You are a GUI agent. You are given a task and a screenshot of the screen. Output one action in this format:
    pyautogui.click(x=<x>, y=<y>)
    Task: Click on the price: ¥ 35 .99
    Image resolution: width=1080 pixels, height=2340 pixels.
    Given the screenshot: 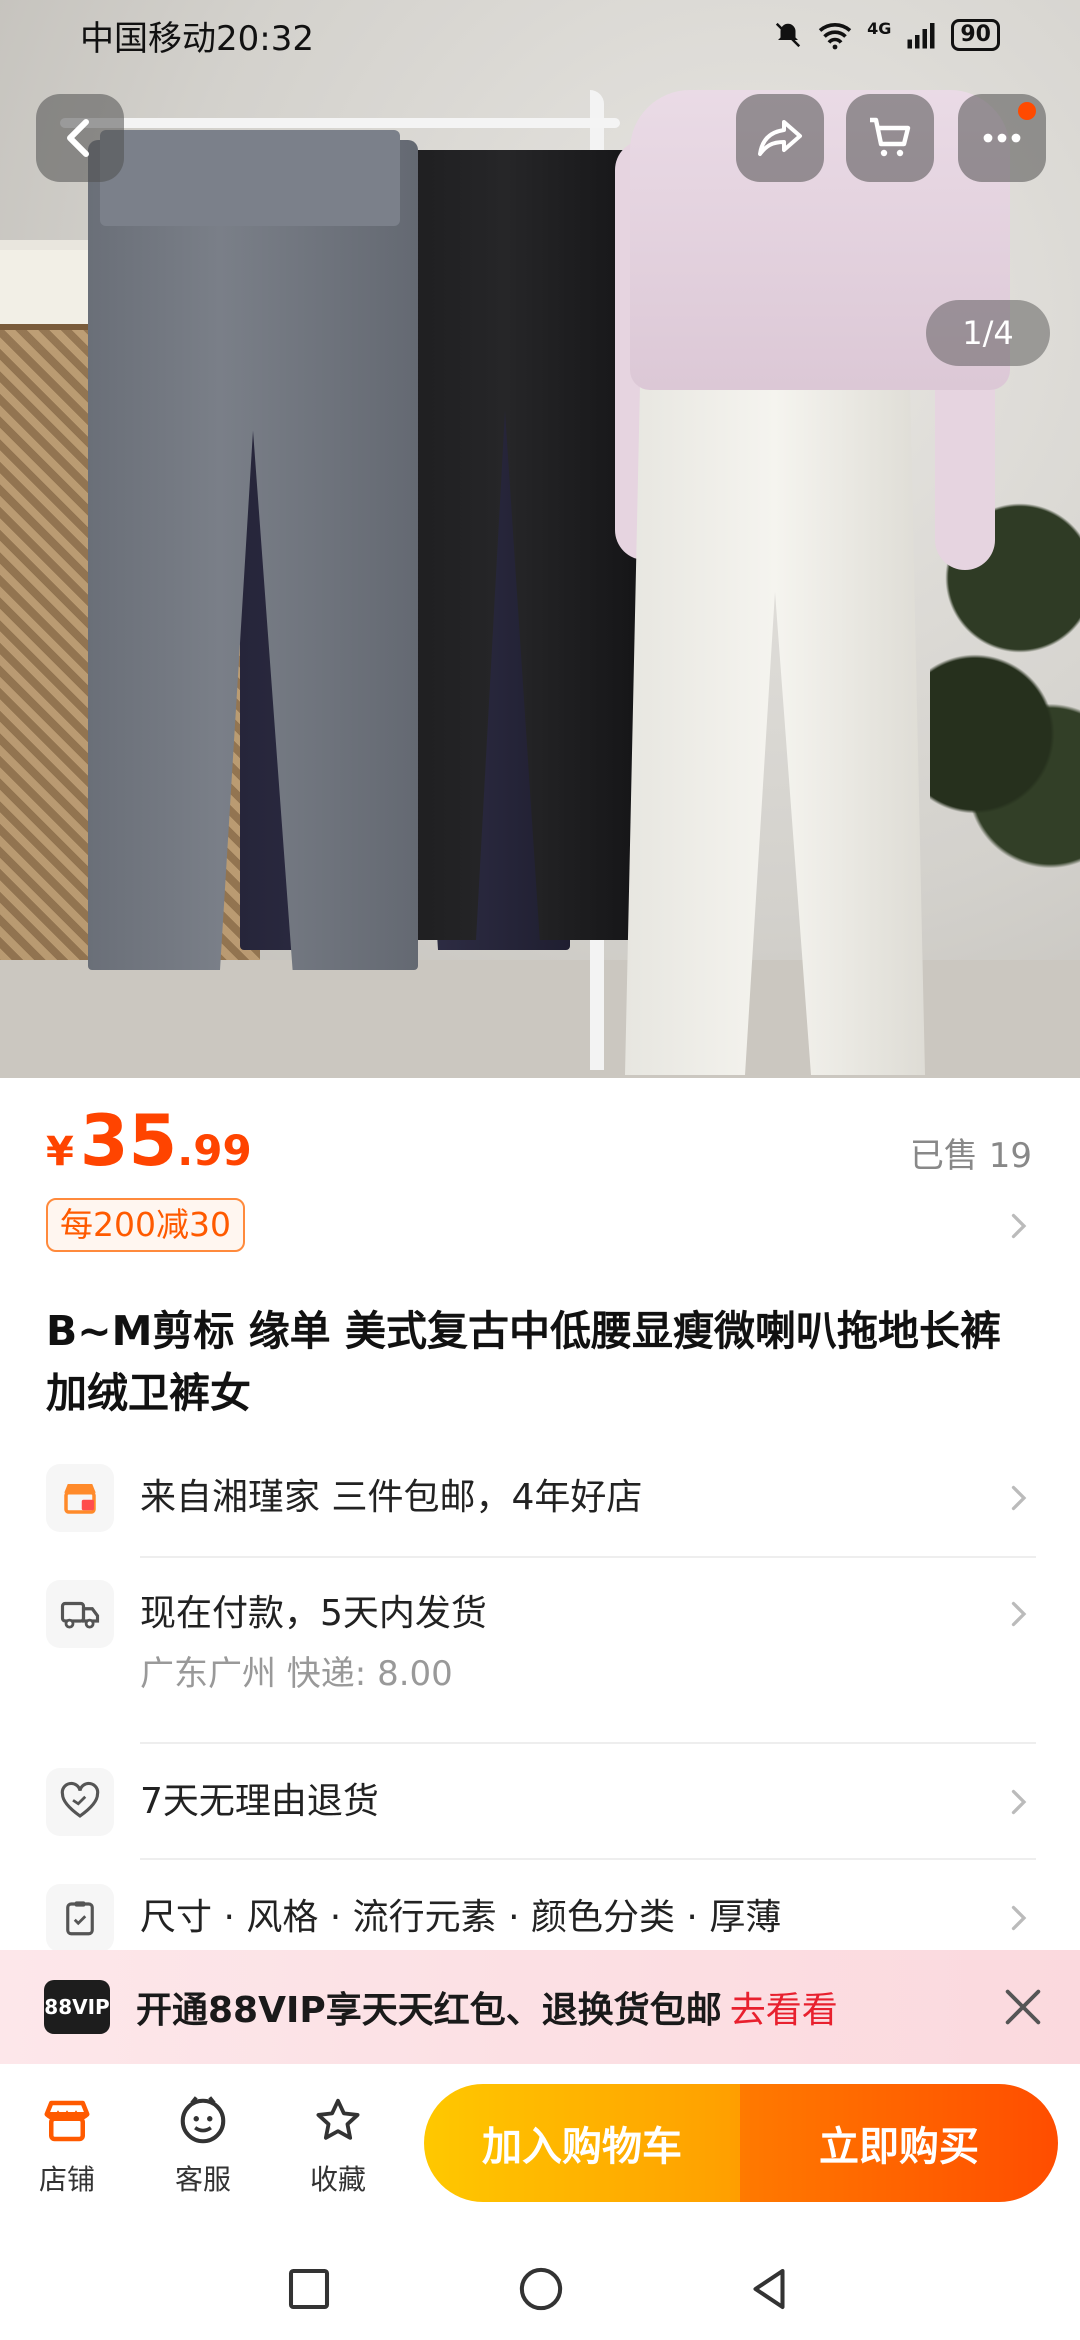 What is the action you would take?
    pyautogui.click(x=149, y=1141)
    